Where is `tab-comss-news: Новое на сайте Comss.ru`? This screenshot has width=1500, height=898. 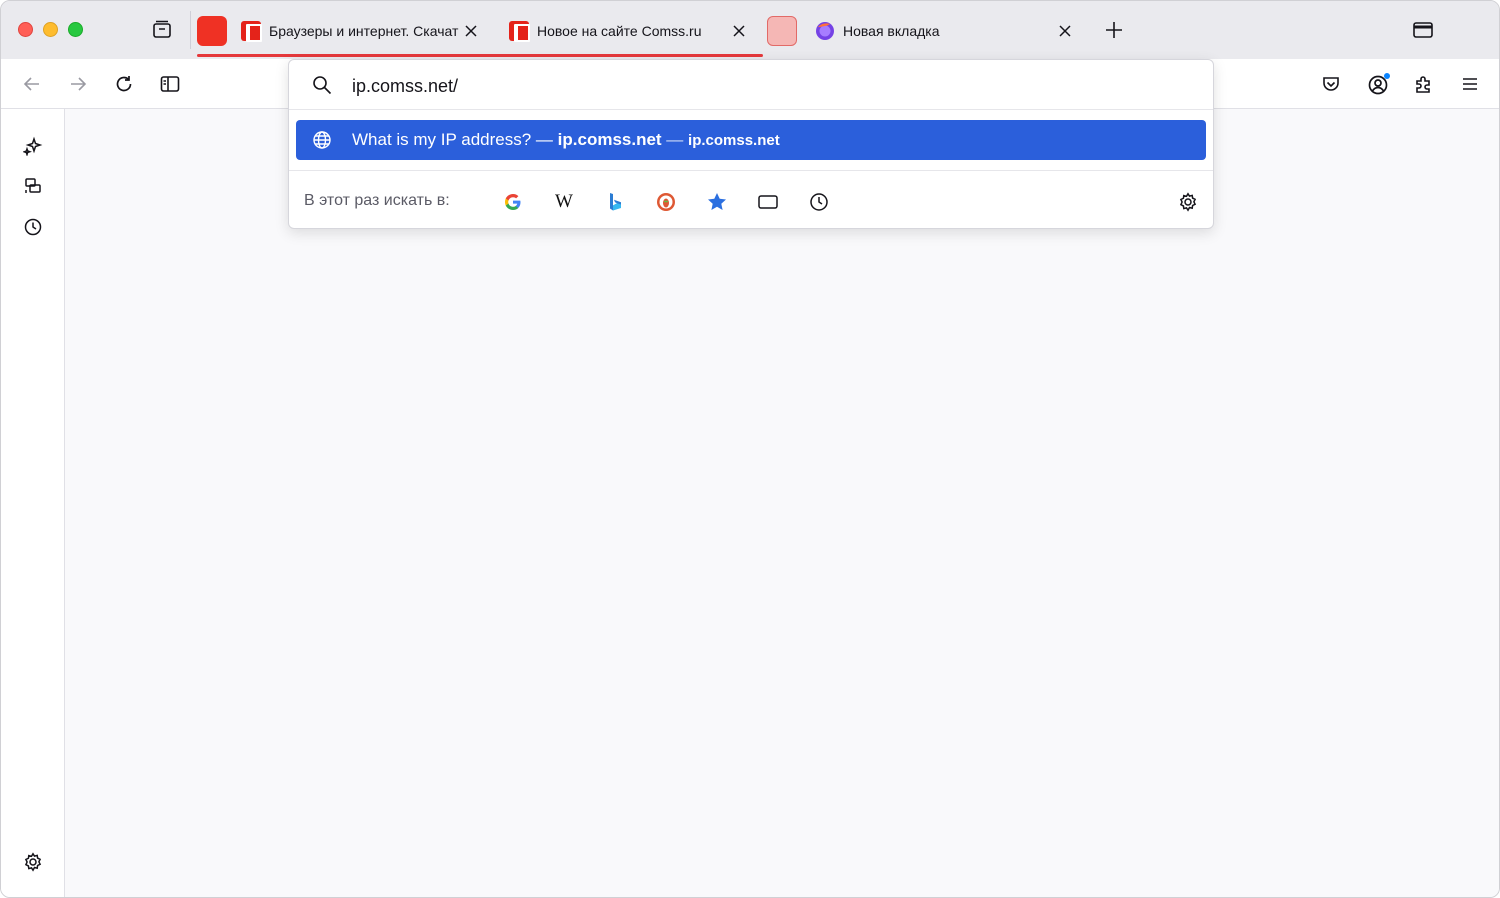 tab-comss-news: Новое на сайте Comss.ru is located at coordinates (629, 31).